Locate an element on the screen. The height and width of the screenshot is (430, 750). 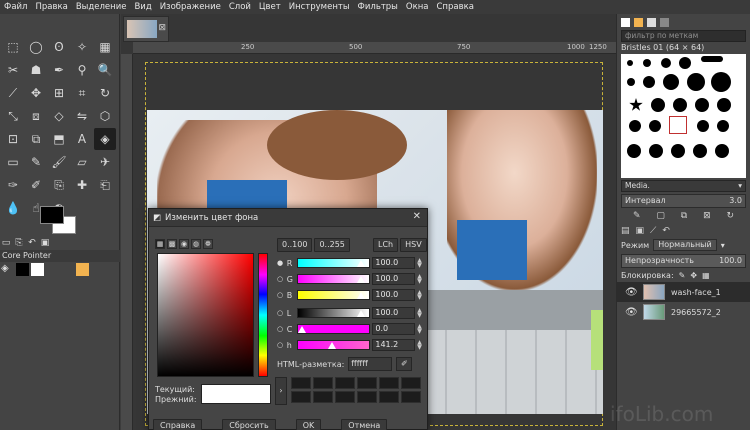
perspective-clone-icon: ⎗ is located at coordinates (105, 185).